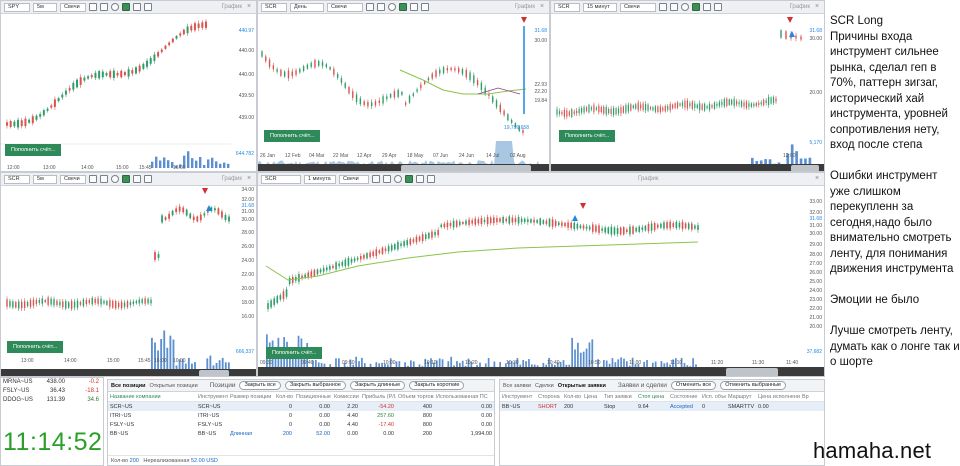 The image size is (960, 466). What do you see at coordinates (377, 385) in the screenshot?
I see `close-long-button: Закрыть длинные` at bounding box center [377, 385].